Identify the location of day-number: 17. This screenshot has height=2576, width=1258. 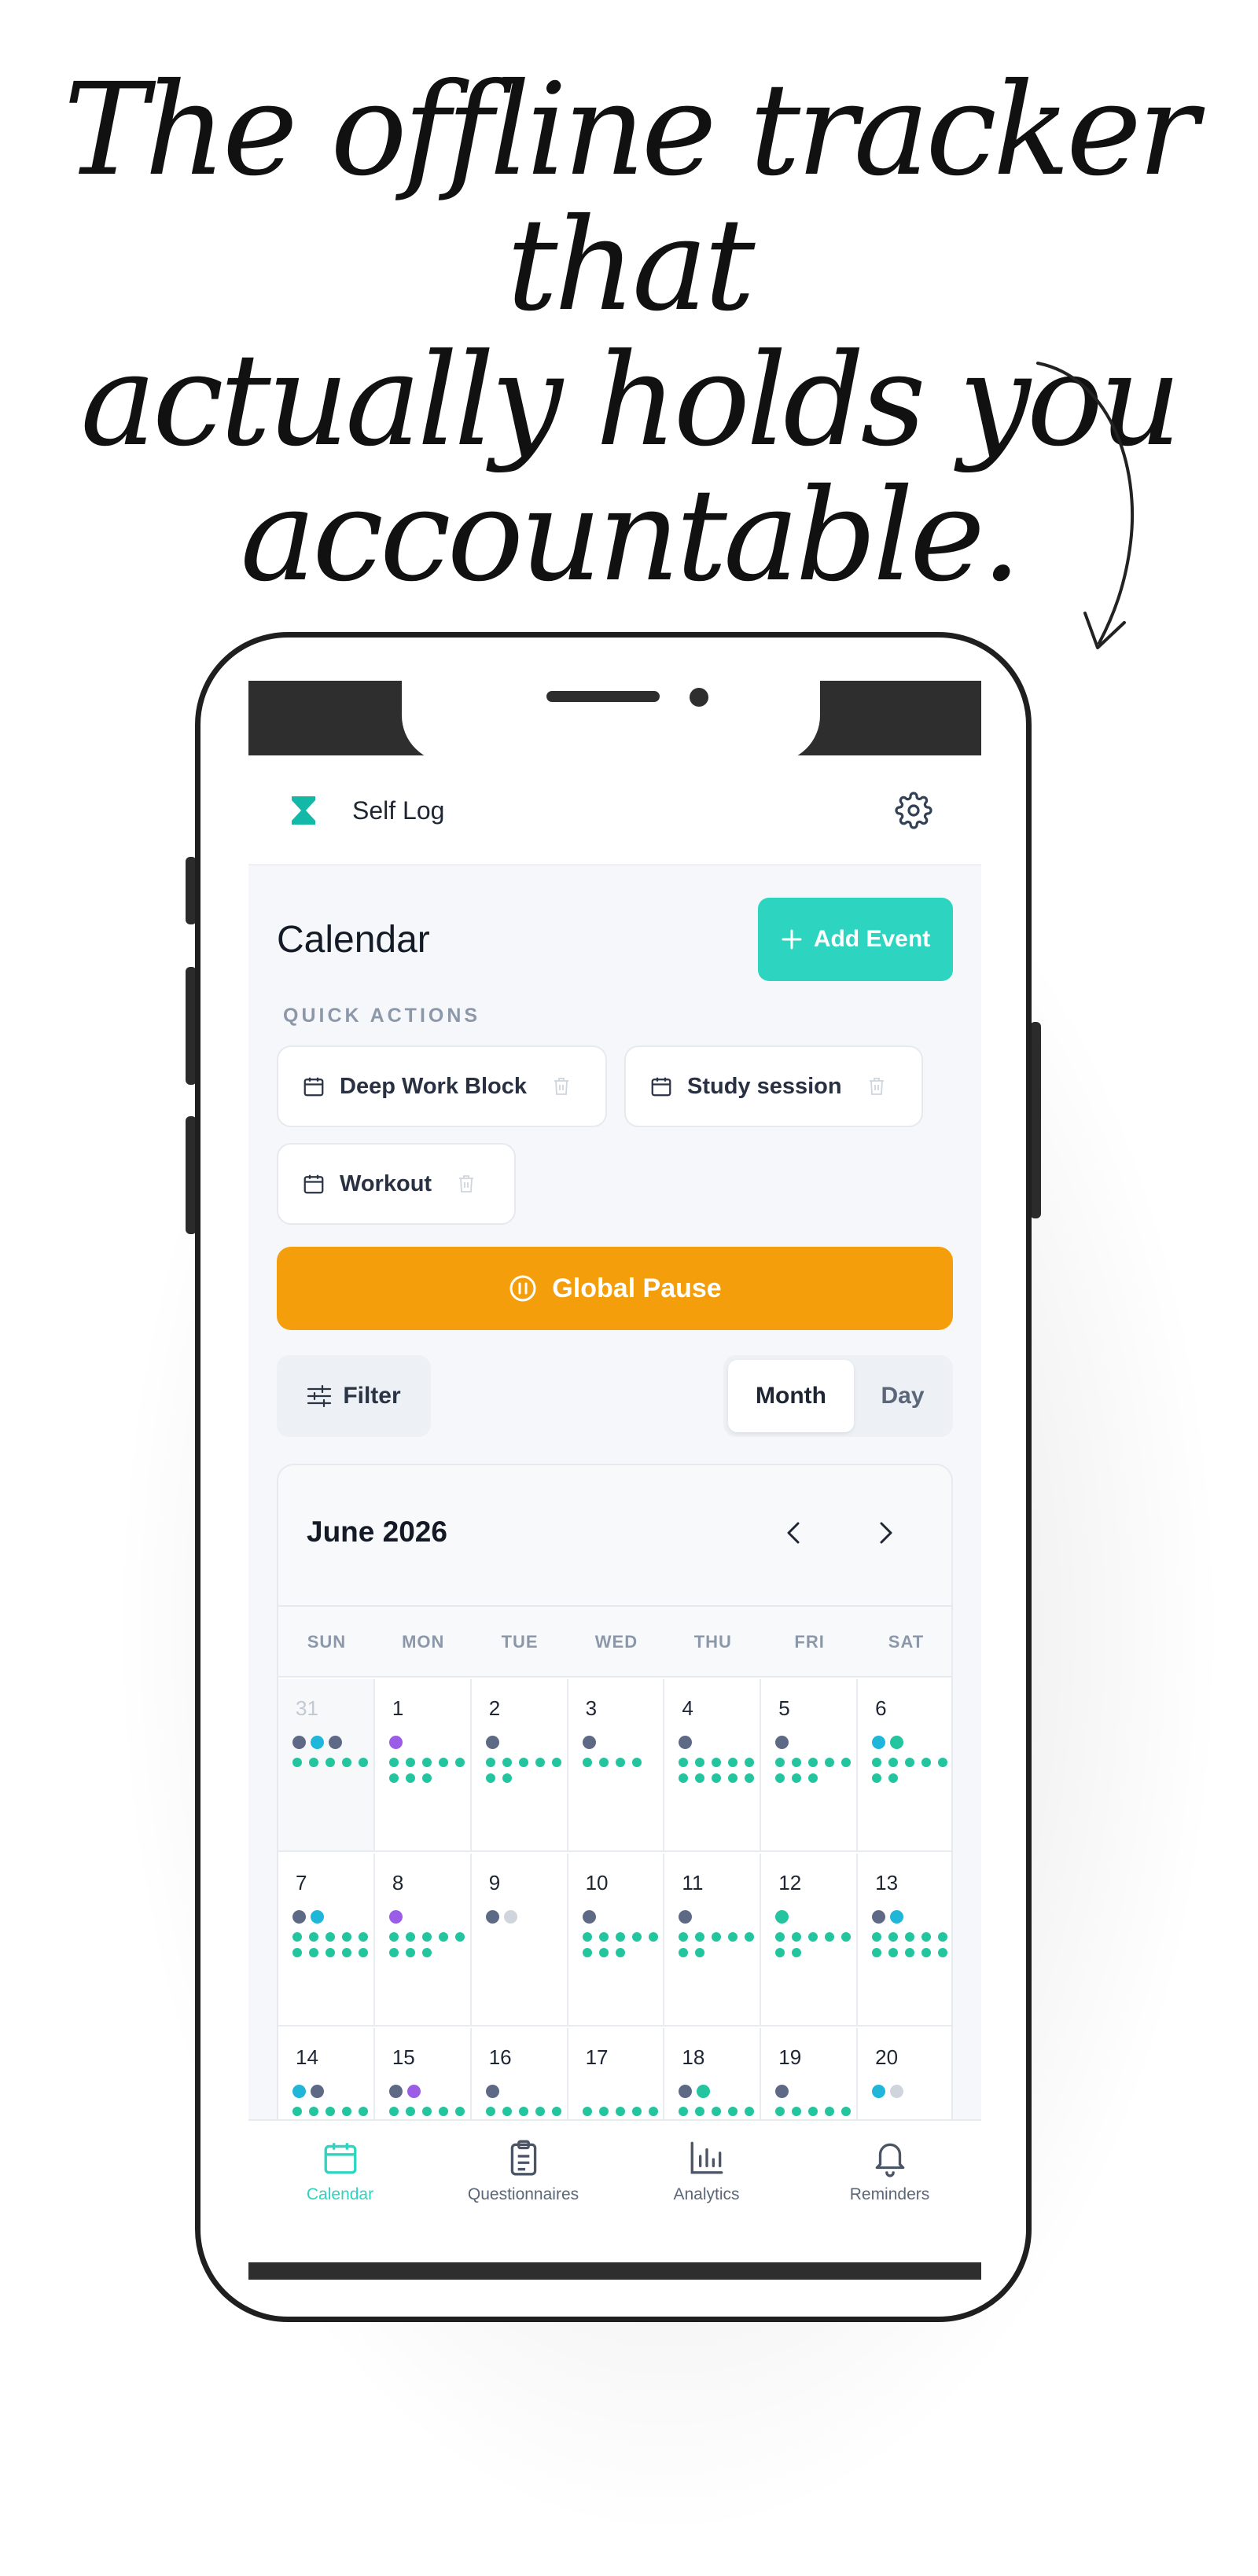
(597, 2057).